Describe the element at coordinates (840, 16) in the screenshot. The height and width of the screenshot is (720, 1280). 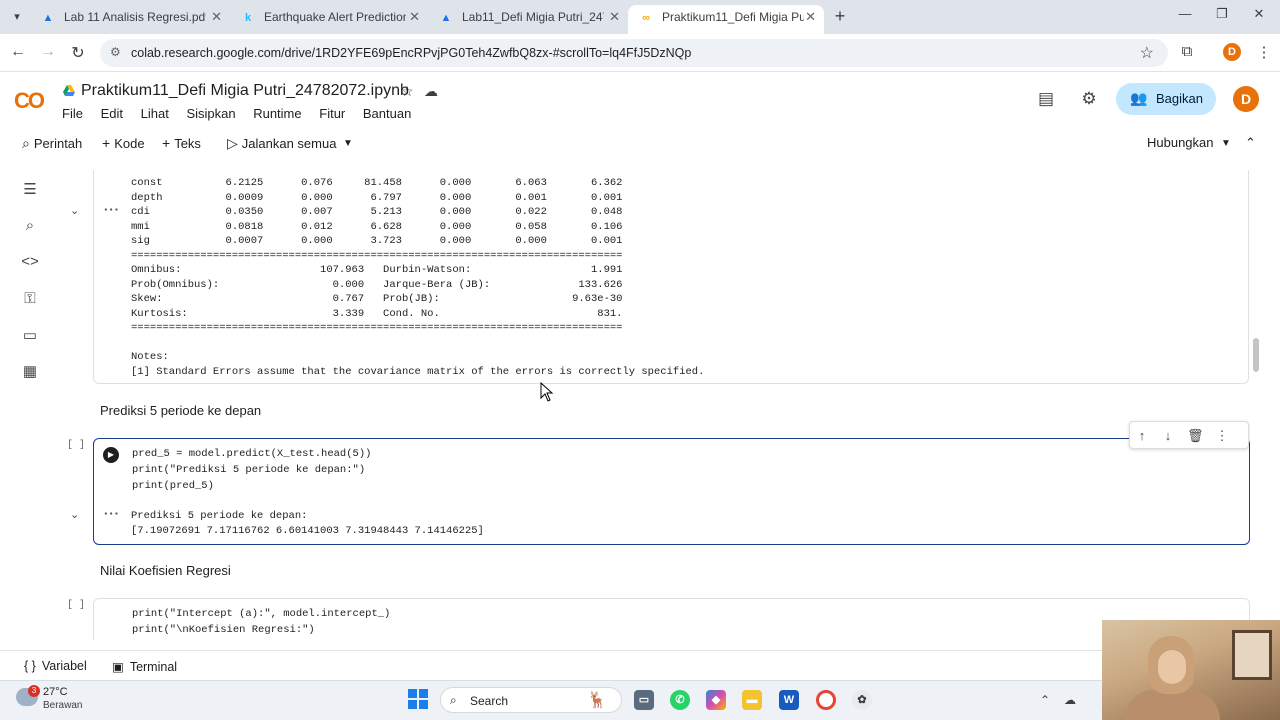
I see `new-tab-button: +` at that location.